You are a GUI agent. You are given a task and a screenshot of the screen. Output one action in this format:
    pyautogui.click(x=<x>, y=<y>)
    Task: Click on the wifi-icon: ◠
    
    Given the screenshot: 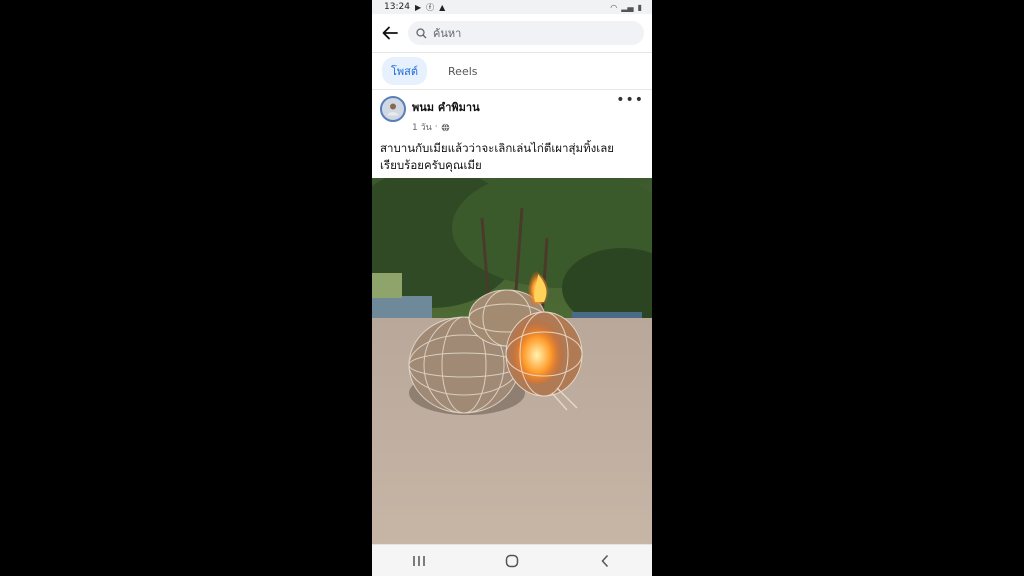 What is the action you would take?
    pyautogui.click(x=614, y=7)
    